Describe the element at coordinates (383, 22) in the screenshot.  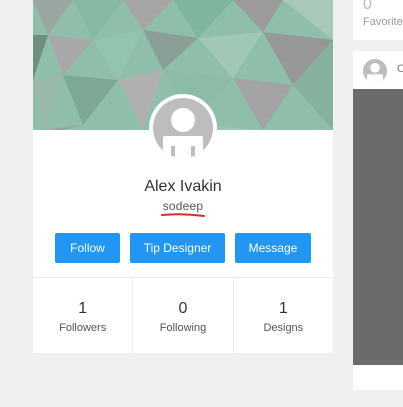
I see `favorites-label: Favorites` at that location.